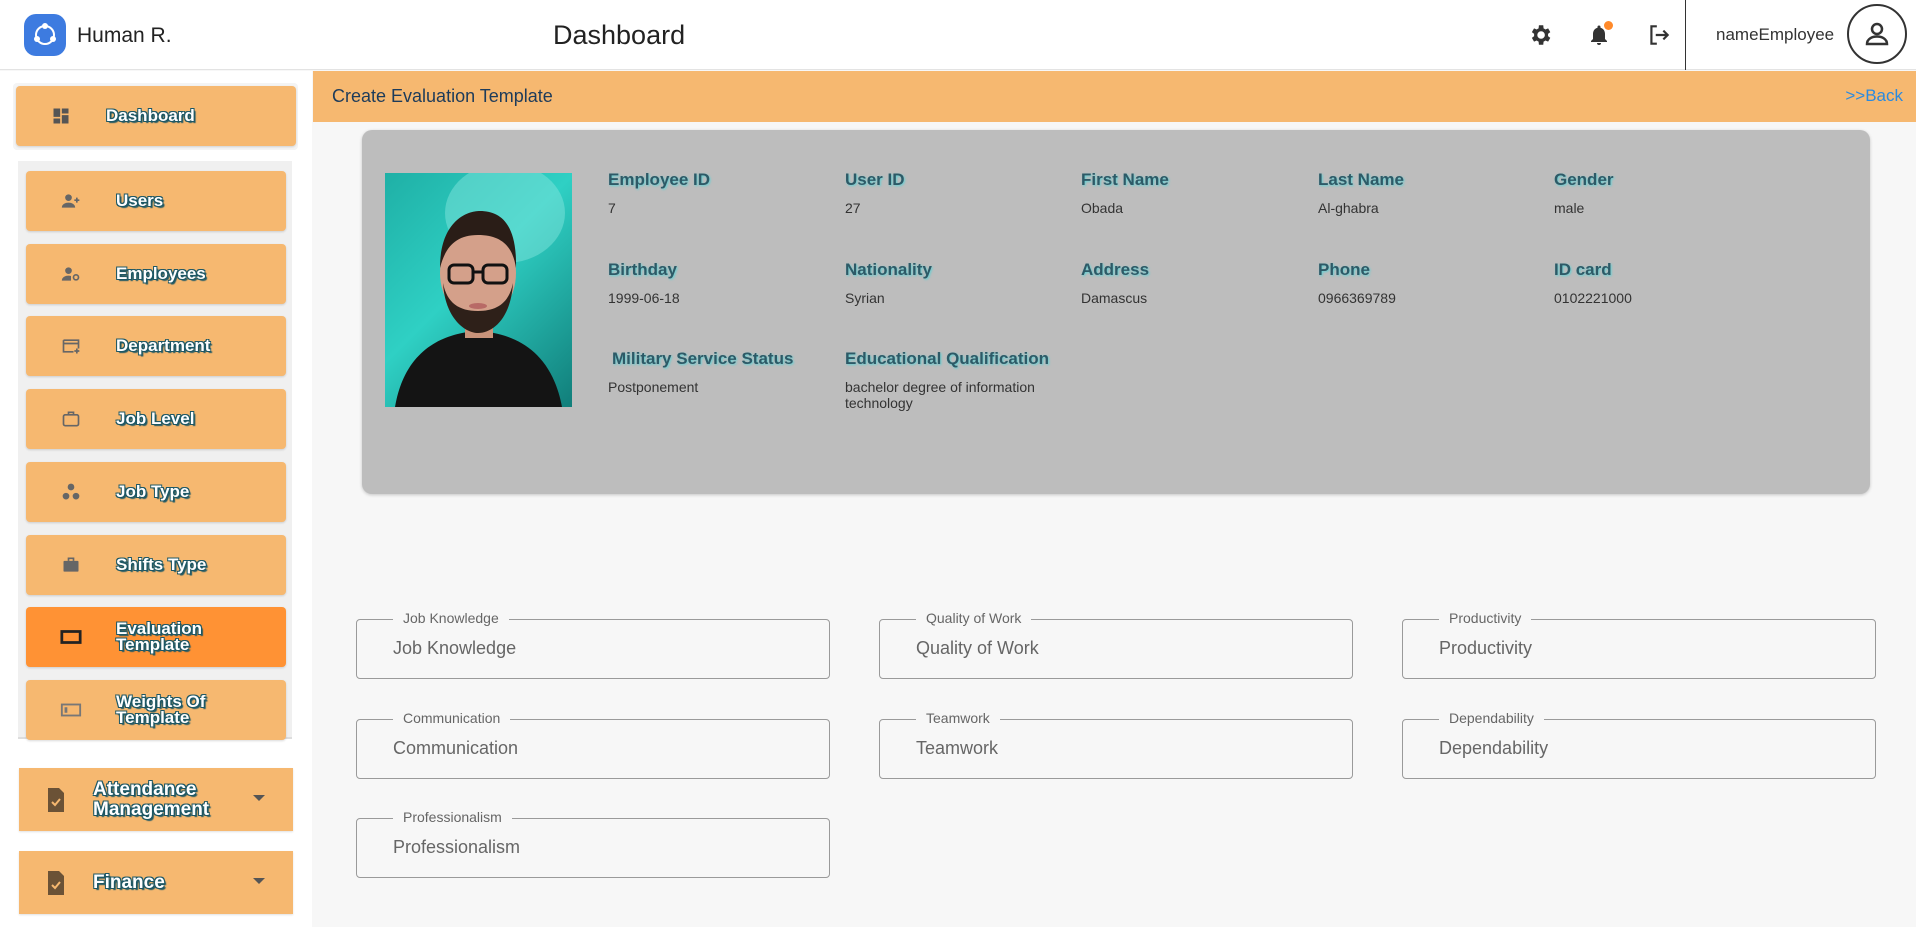  I want to click on sidebar-group-attendance-management: Attendance Management, so click(156, 799).